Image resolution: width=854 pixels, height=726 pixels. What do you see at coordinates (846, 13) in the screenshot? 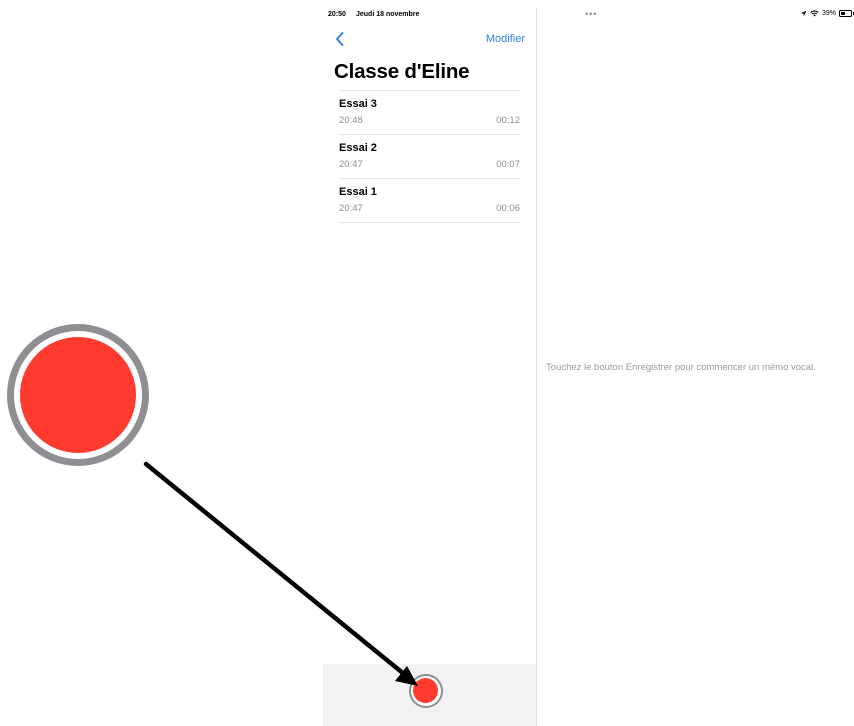
I see `battery-icon` at bounding box center [846, 13].